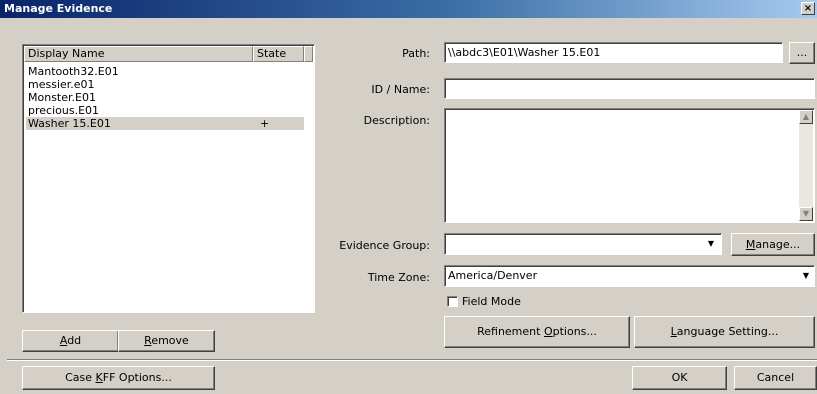  I want to click on column-header-display-name: Display Name, so click(138, 54).